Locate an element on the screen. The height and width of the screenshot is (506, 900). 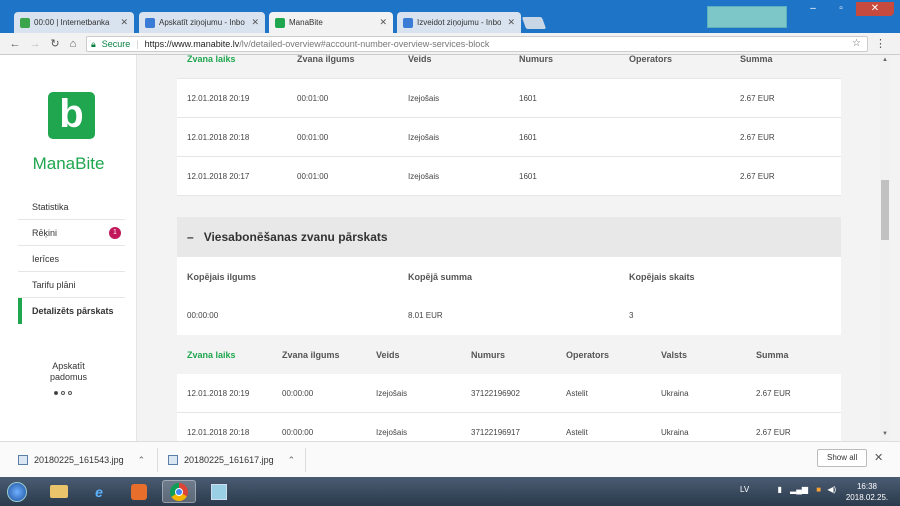
call-time: 12.01.2018 20:17 is located at coordinates (218, 176).